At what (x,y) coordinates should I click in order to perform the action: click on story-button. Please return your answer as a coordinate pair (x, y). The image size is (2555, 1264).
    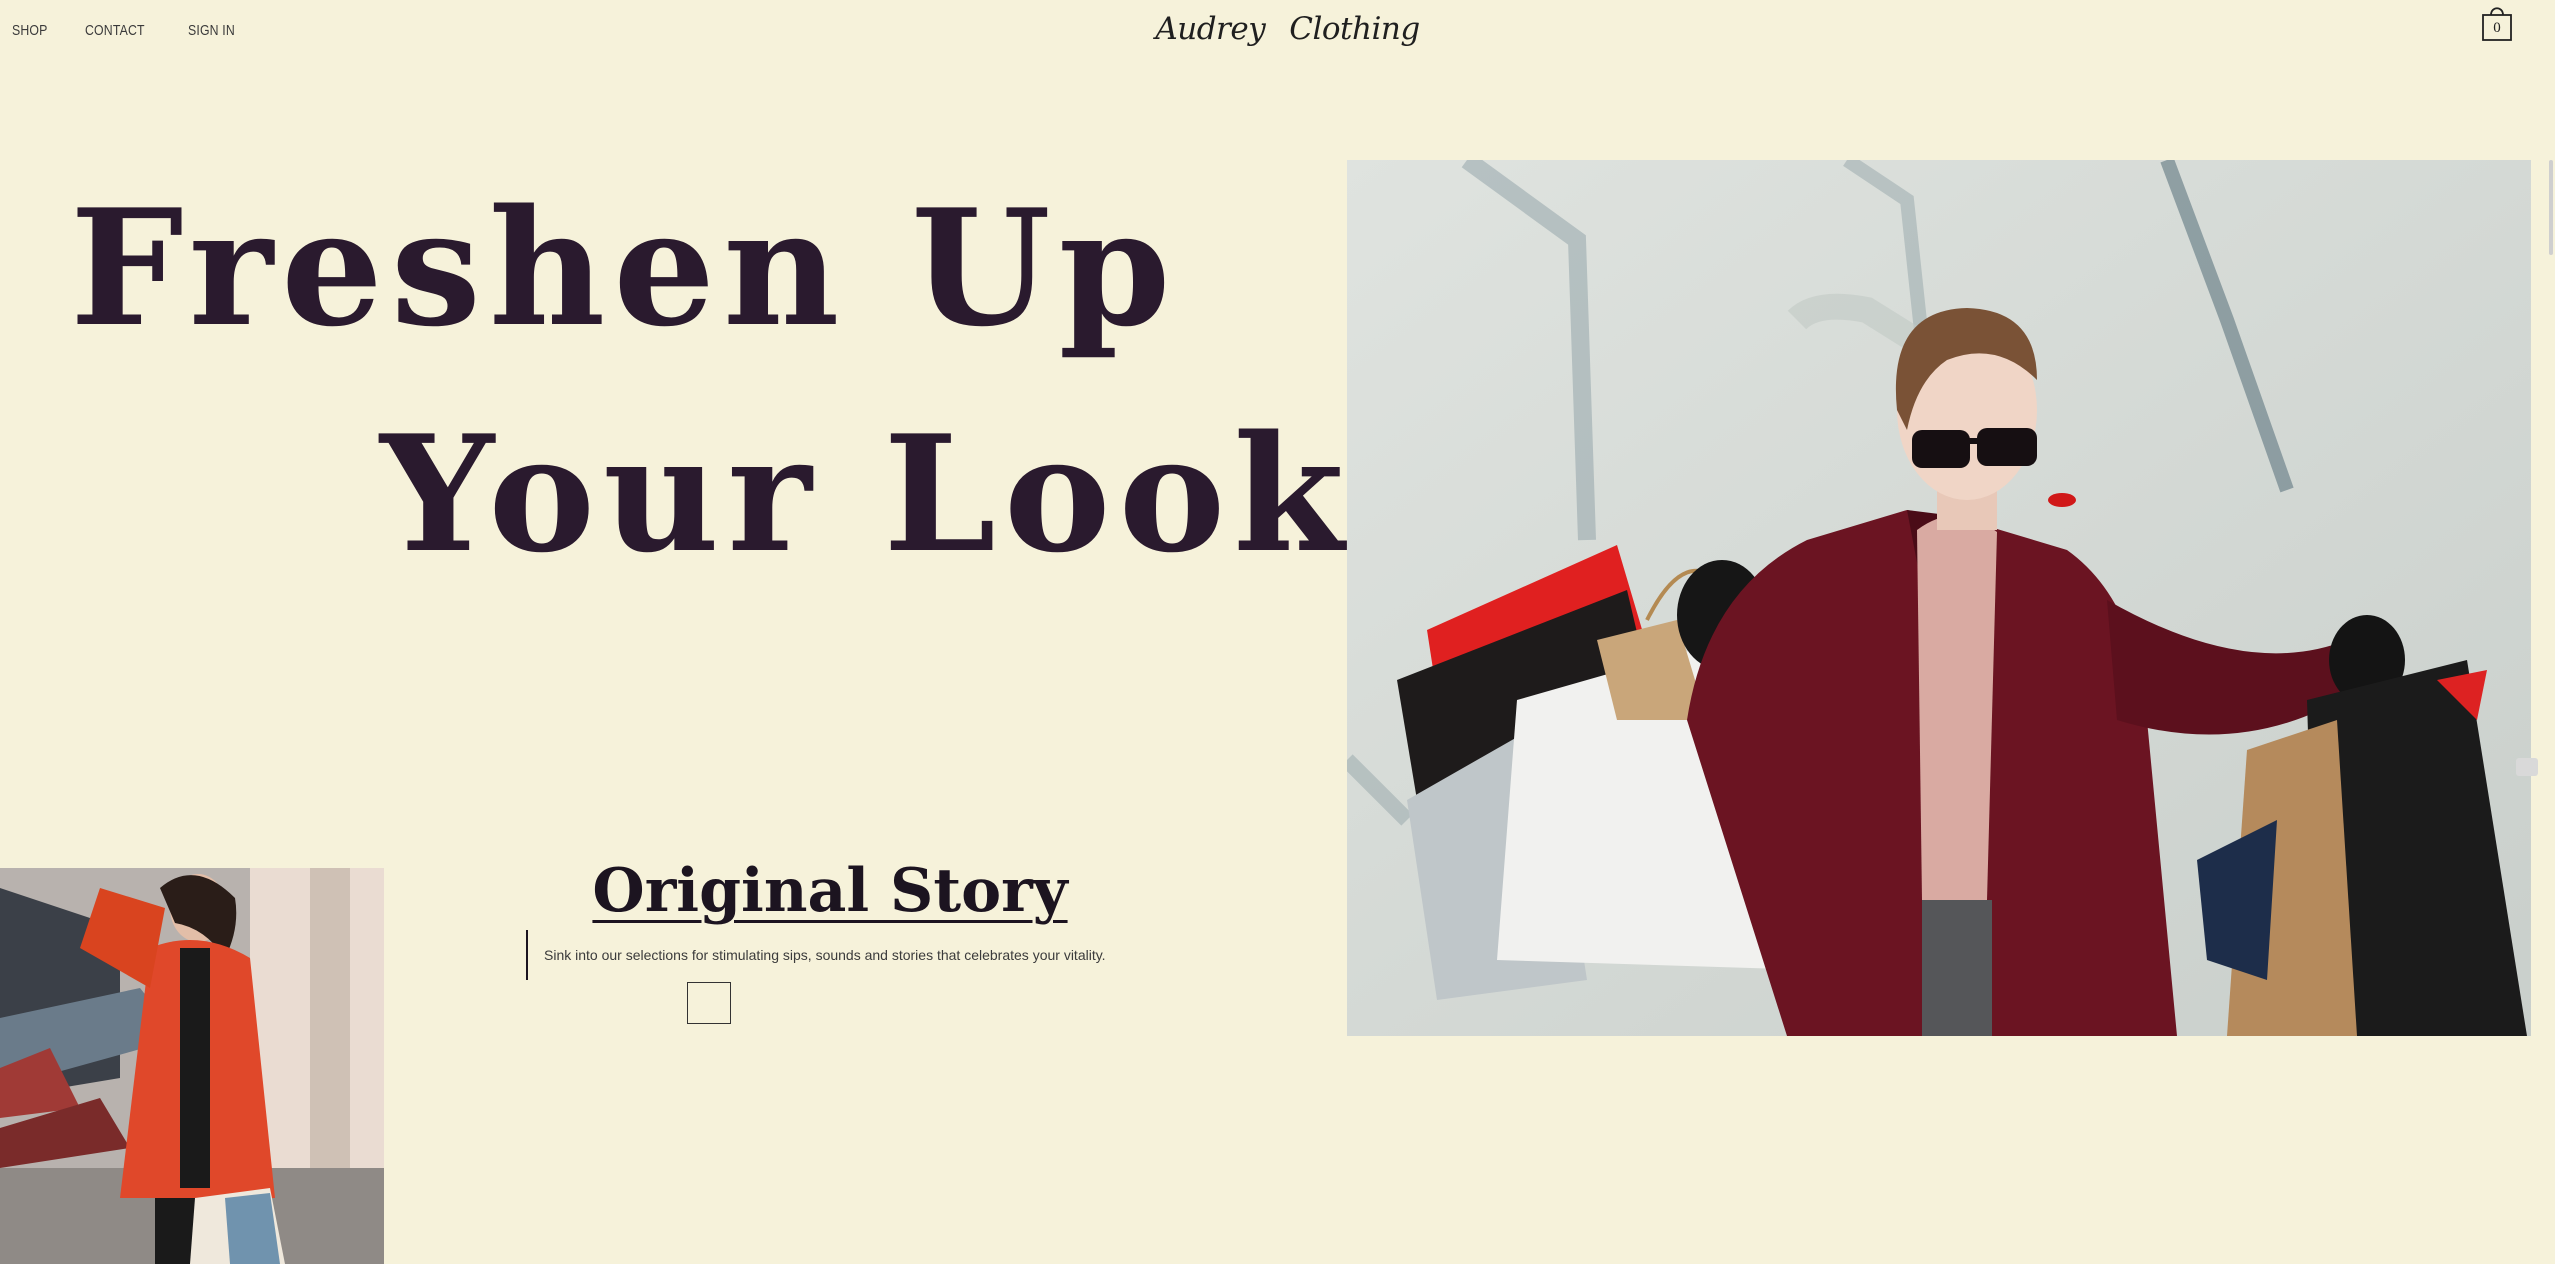
    Looking at the image, I should click on (709, 1003).